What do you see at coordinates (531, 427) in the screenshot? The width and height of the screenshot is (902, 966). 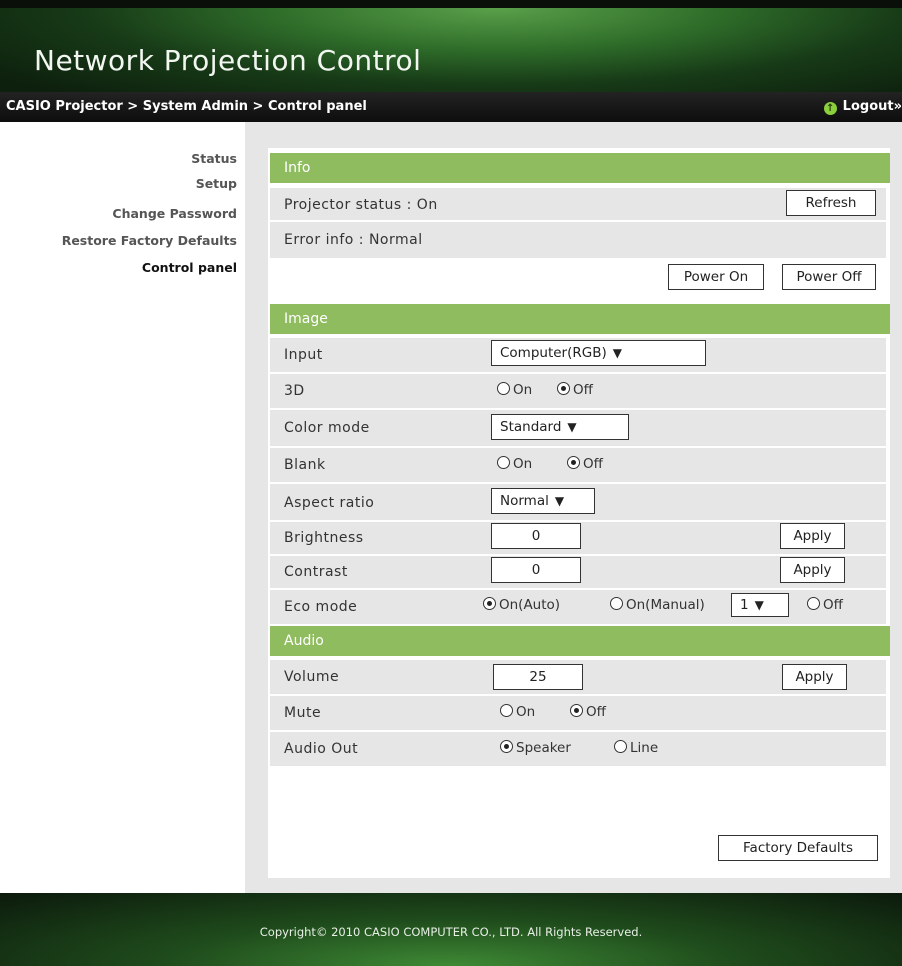 I see `color-mode-select-value: Standard` at bounding box center [531, 427].